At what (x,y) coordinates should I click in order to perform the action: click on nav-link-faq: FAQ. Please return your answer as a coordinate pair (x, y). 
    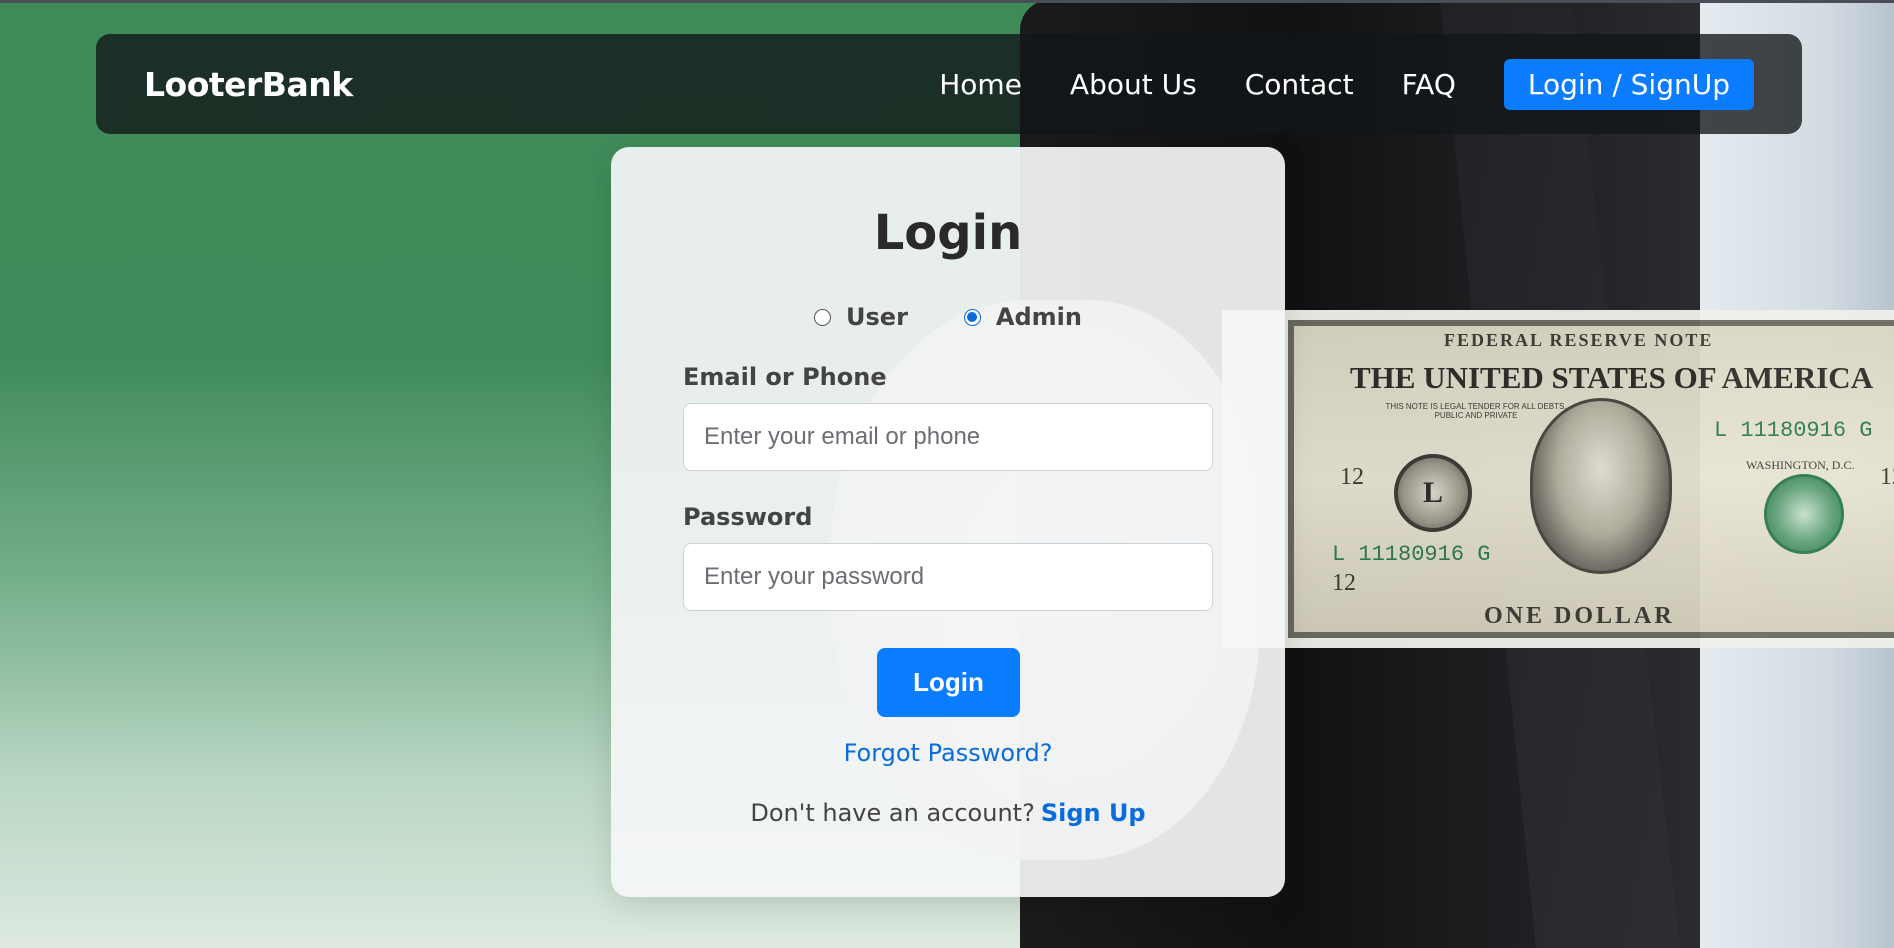
    Looking at the image, I should click on (1429, 84).